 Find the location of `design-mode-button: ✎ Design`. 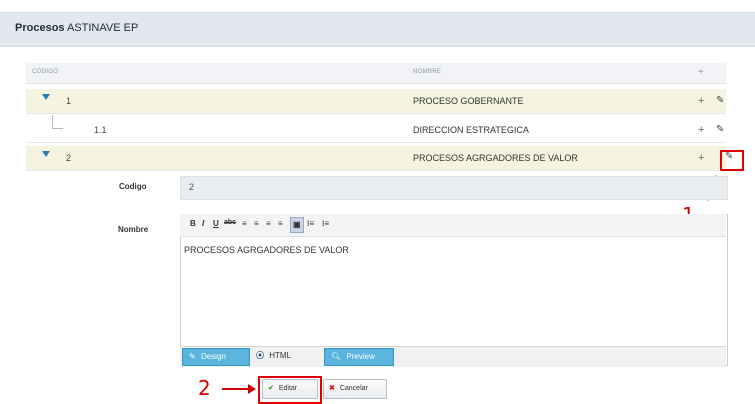

design-mode-button: ✎ Design is located at coordinates (216, 357).